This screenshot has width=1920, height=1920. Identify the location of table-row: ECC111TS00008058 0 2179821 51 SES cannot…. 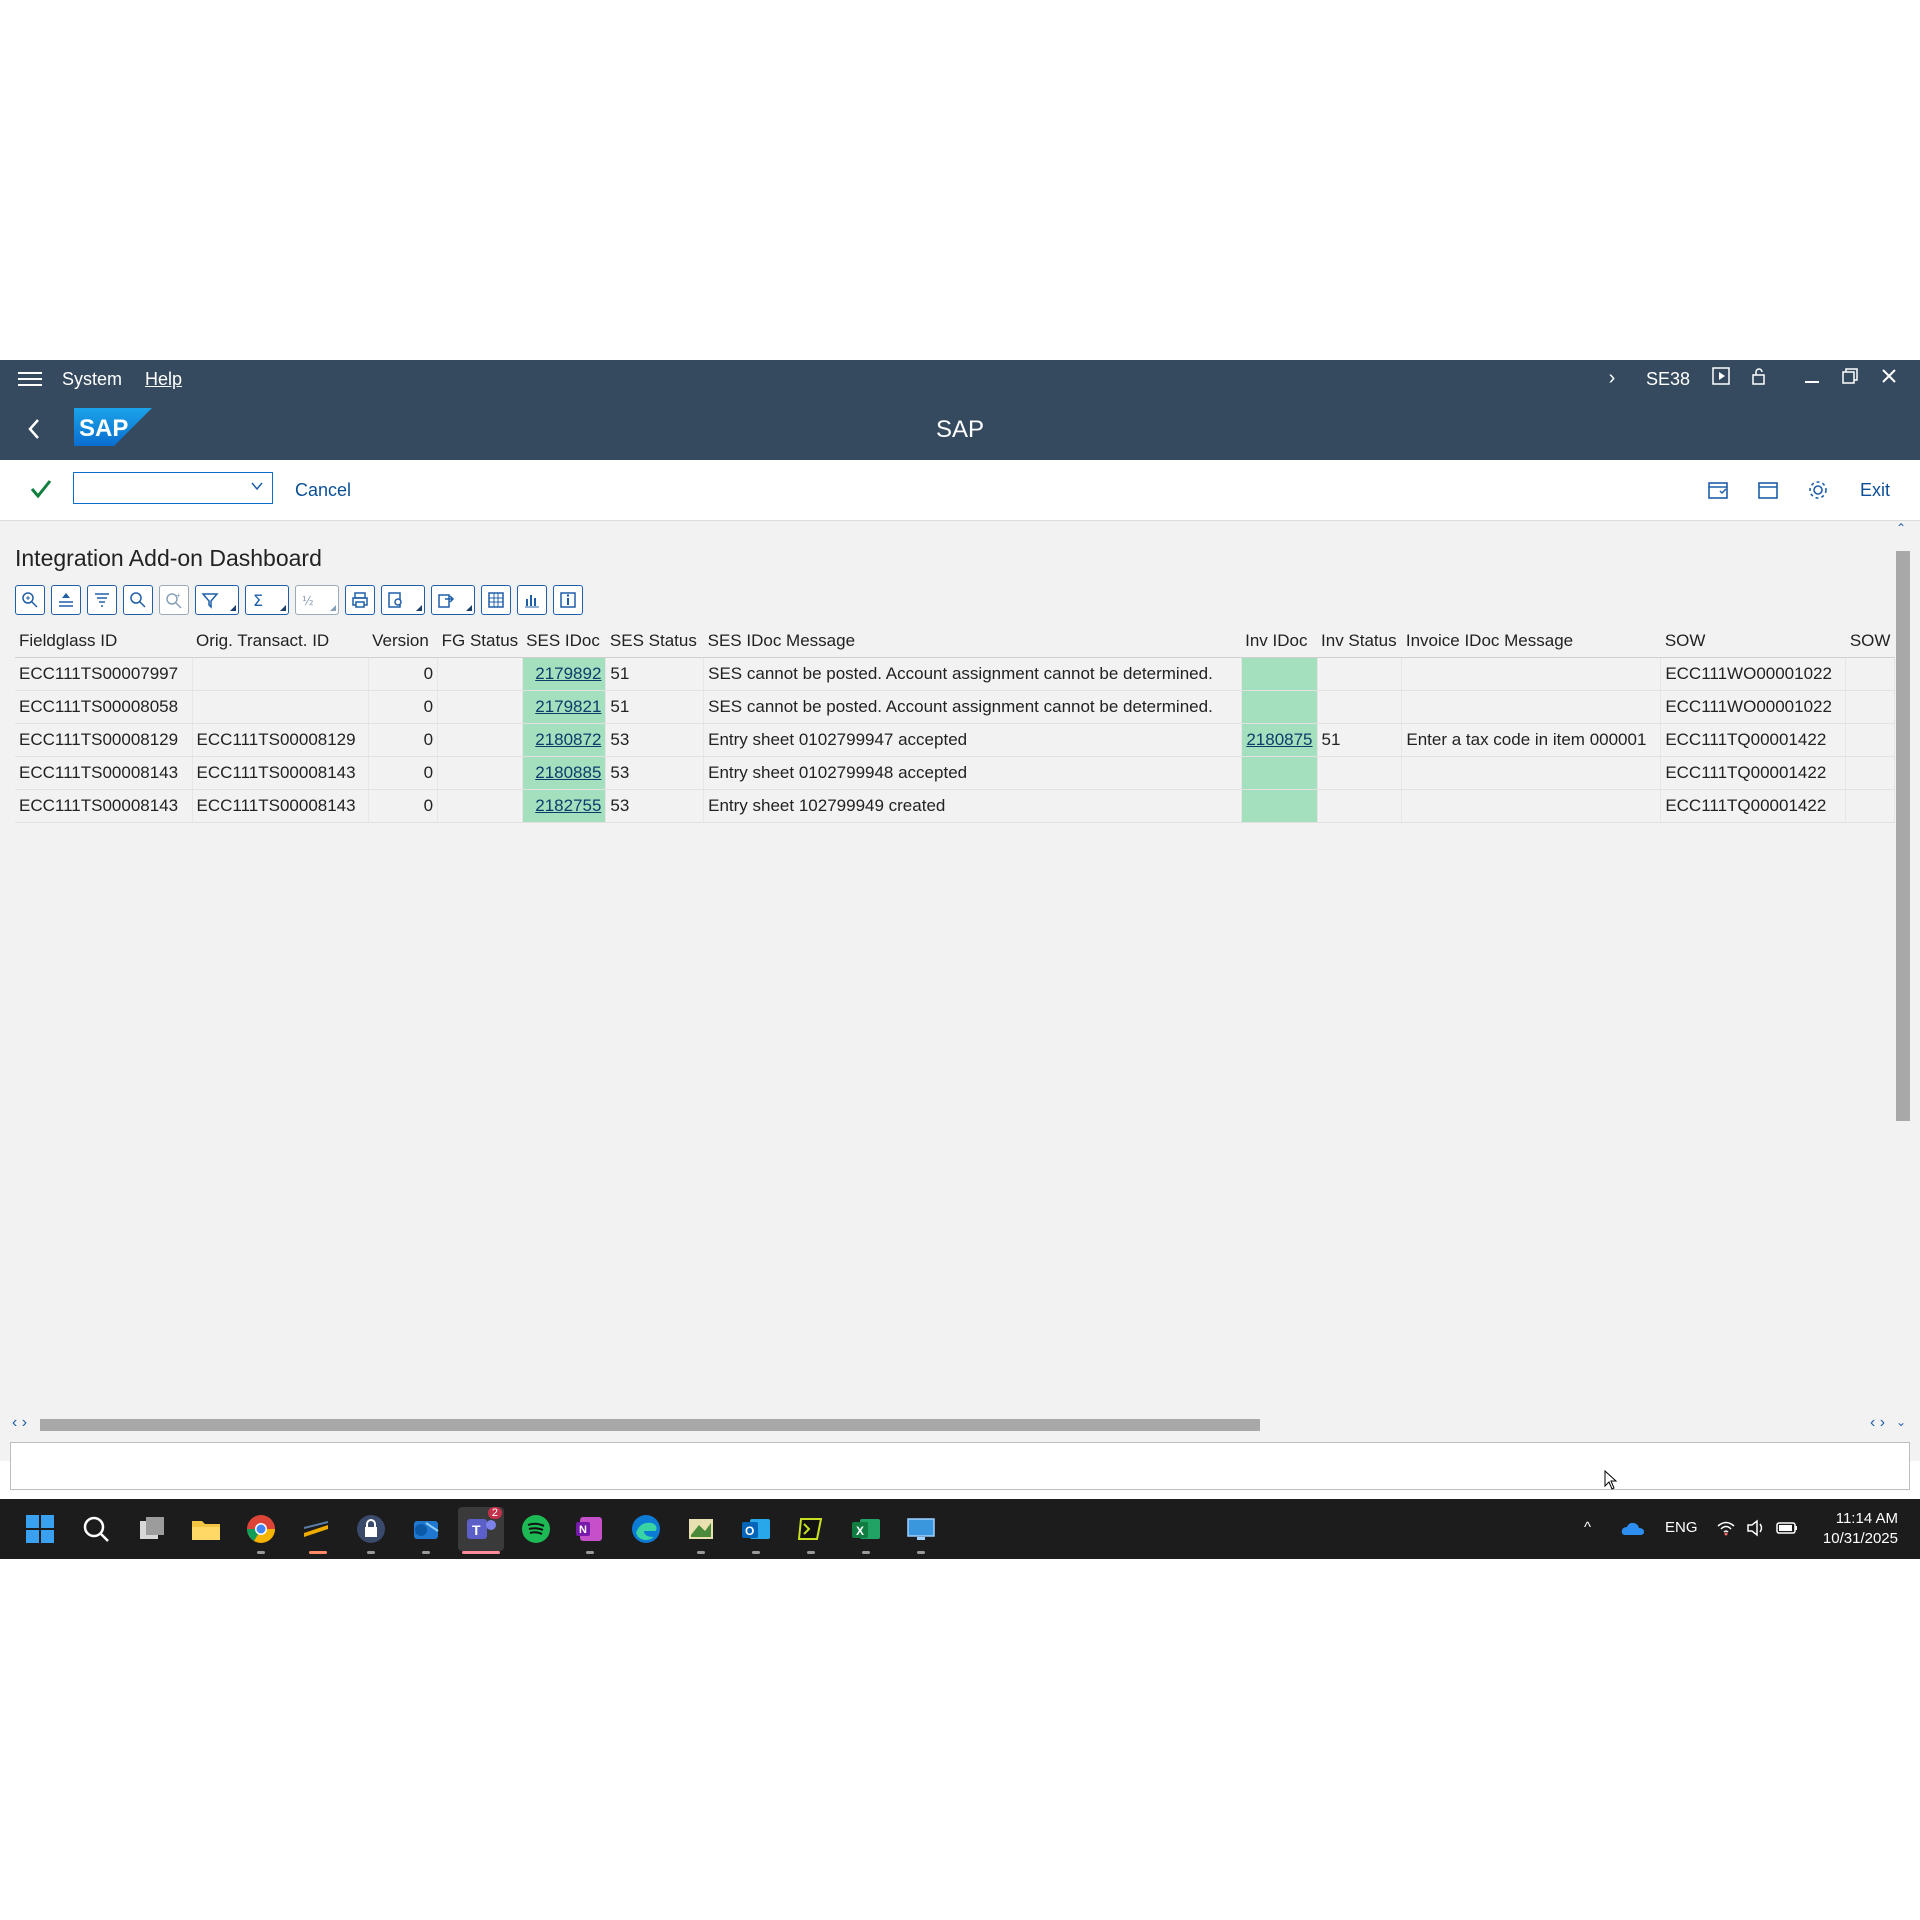
(955, 707).